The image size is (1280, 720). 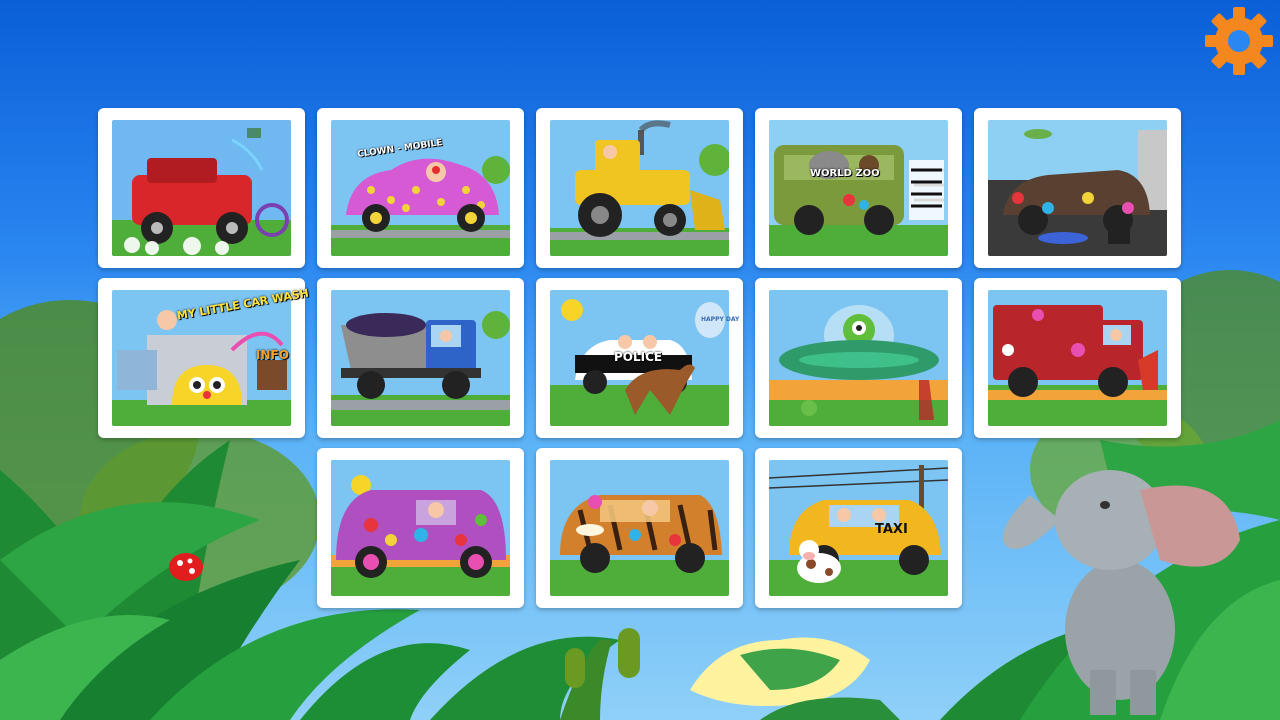 I want to click on vehicle-card-police-car: POLICE HAPPY DAY, so click(x=639, y=358).